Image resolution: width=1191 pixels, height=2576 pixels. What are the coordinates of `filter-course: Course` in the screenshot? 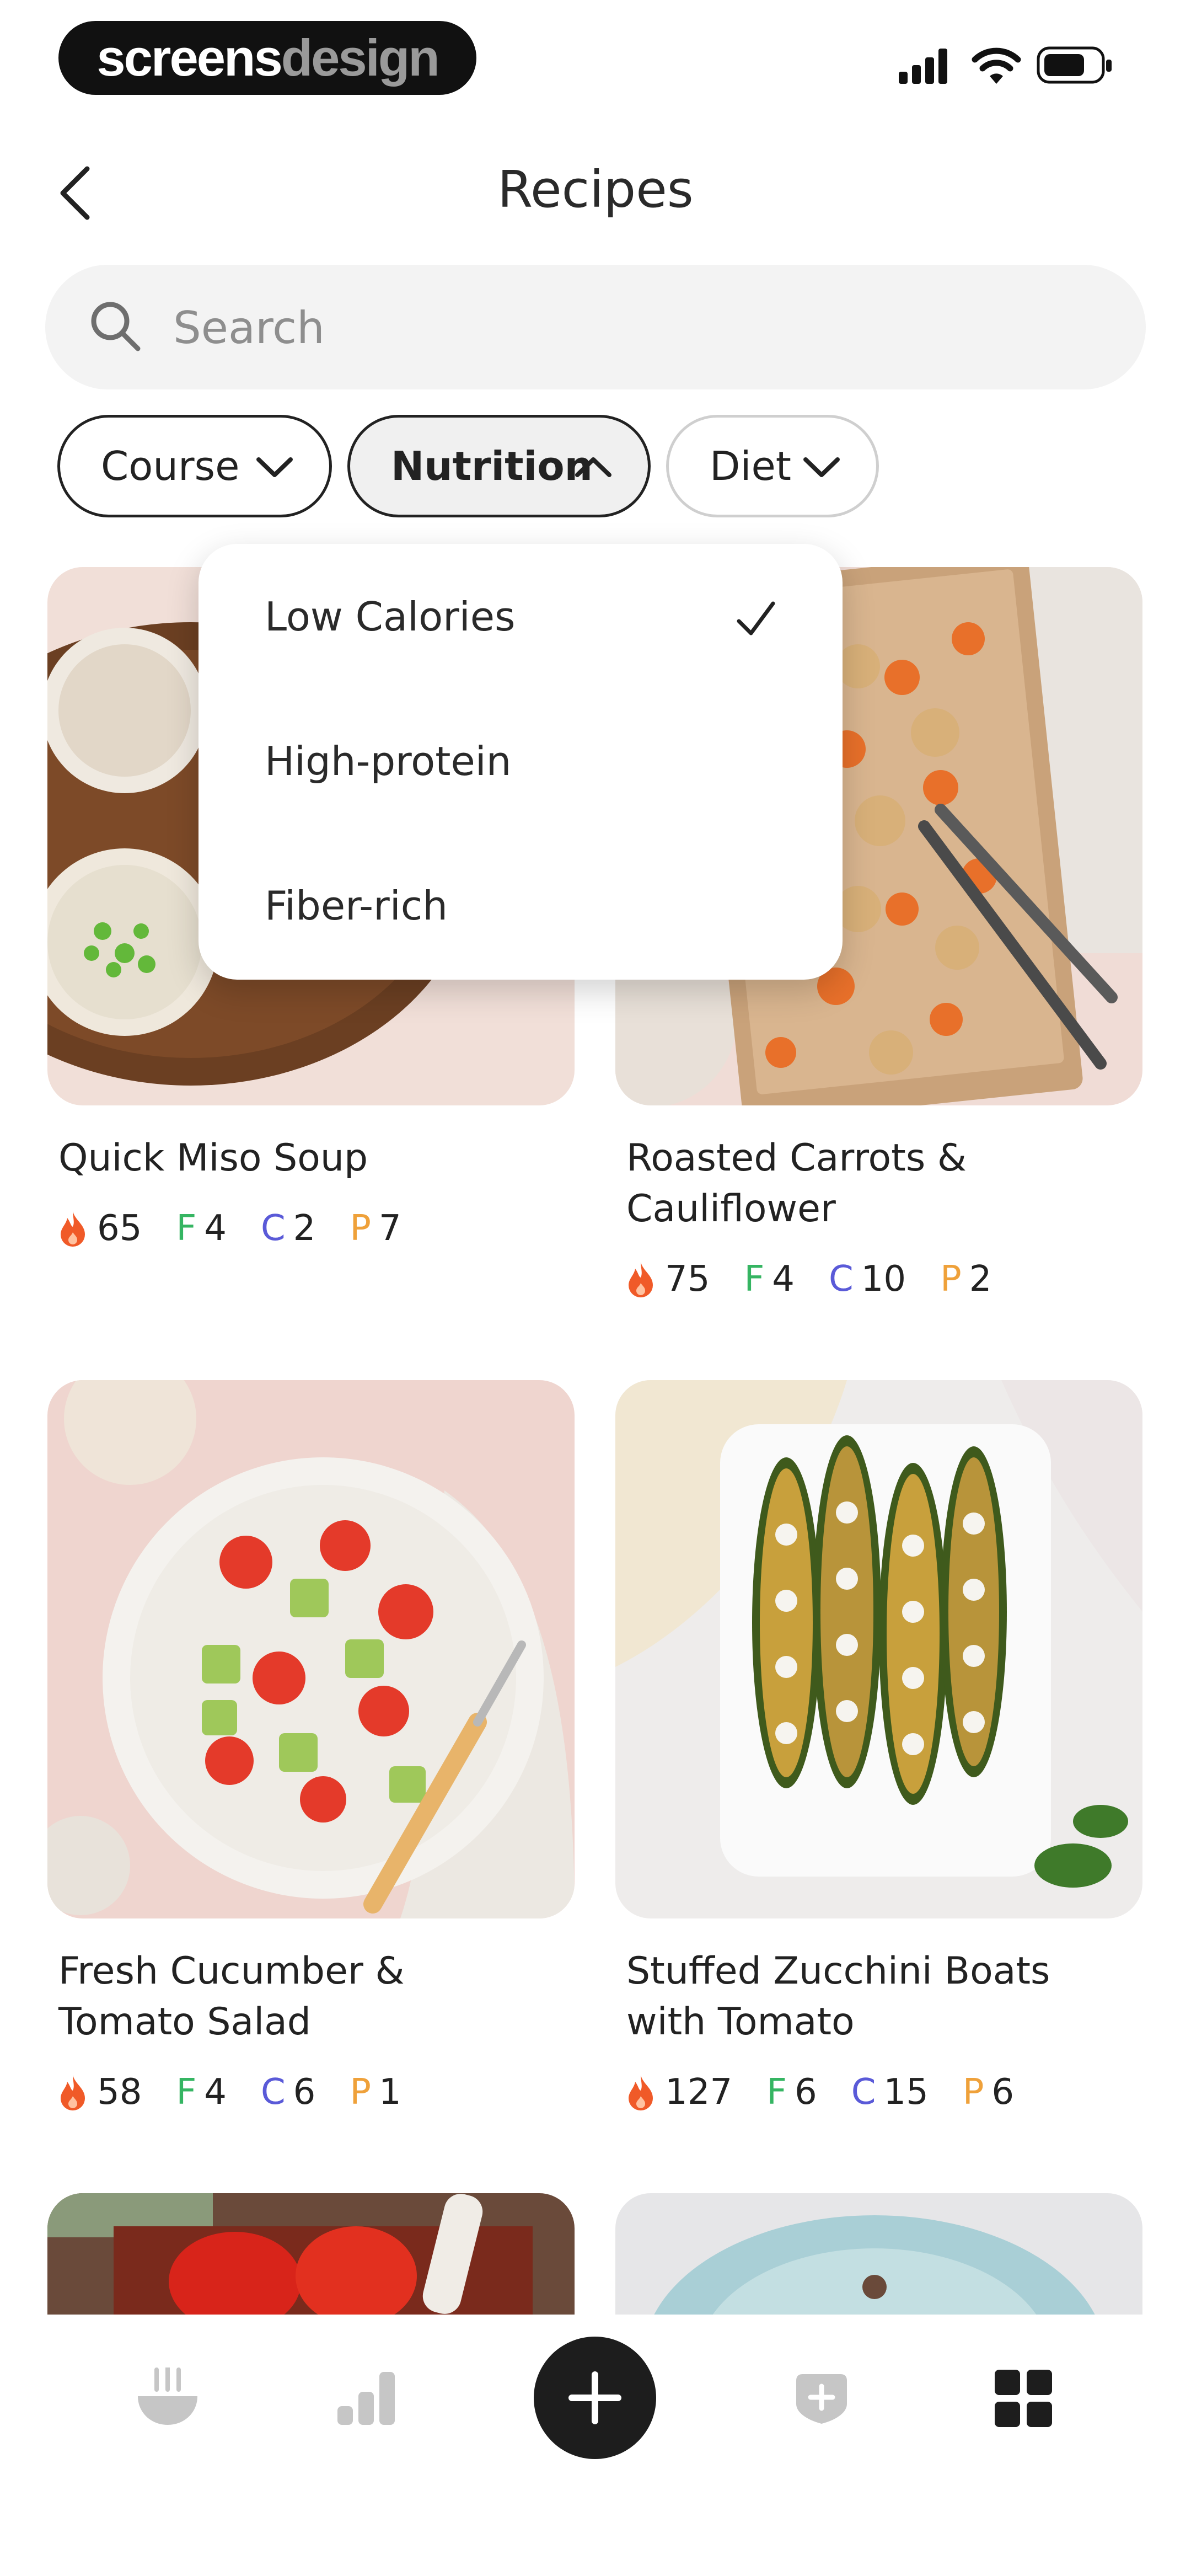 It's located at (195, 466).